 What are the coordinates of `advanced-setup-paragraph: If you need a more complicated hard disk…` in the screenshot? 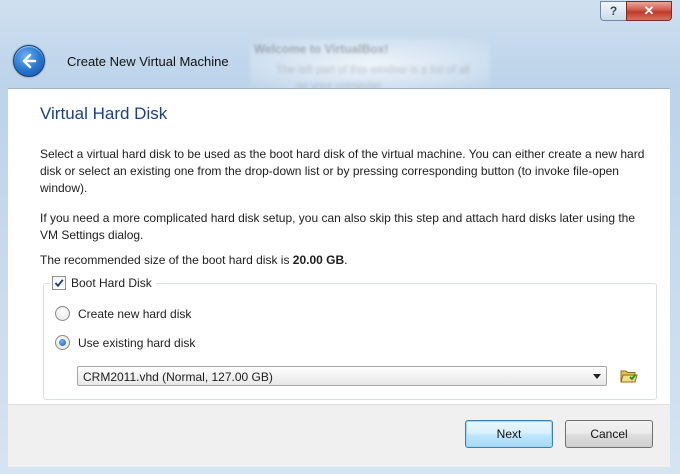 It's located at (338, 226).